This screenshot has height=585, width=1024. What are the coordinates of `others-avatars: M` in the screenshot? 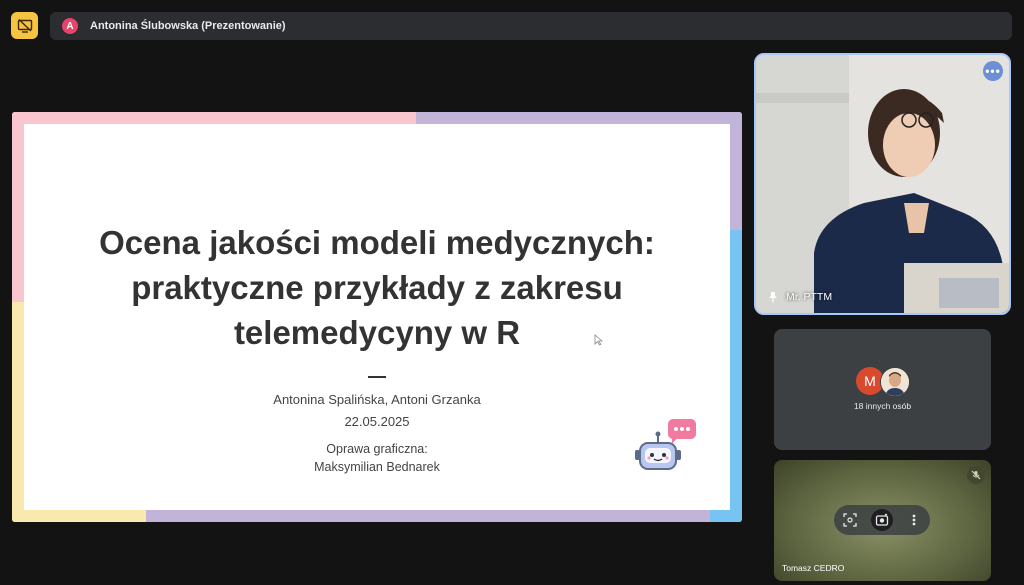 It's located at (883, 382).